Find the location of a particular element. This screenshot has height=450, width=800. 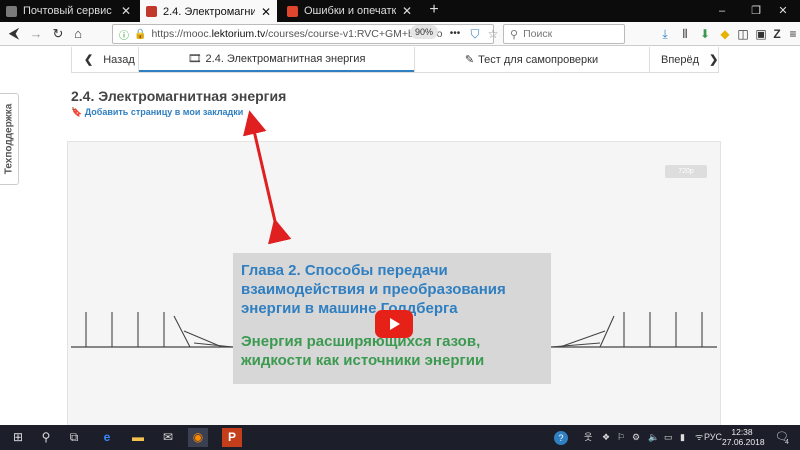

url-prefix: https://mooc. is located at coordinates (181, 34).